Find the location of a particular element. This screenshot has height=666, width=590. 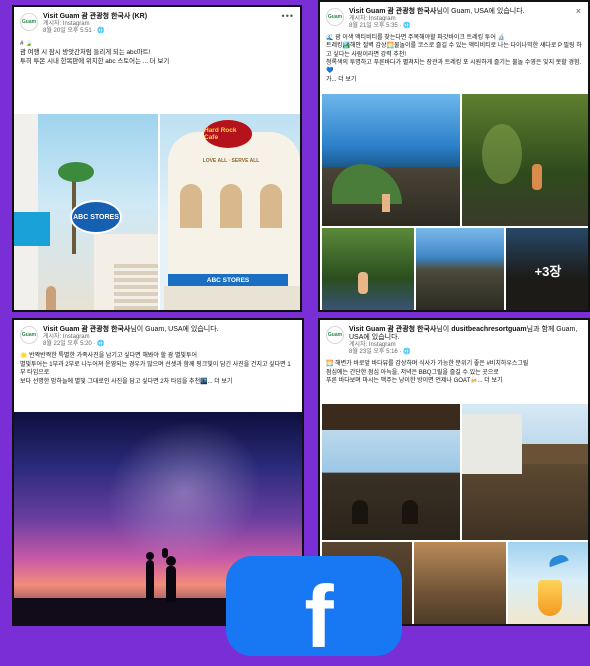

close-icon: × is located at coordinates (579, 11).